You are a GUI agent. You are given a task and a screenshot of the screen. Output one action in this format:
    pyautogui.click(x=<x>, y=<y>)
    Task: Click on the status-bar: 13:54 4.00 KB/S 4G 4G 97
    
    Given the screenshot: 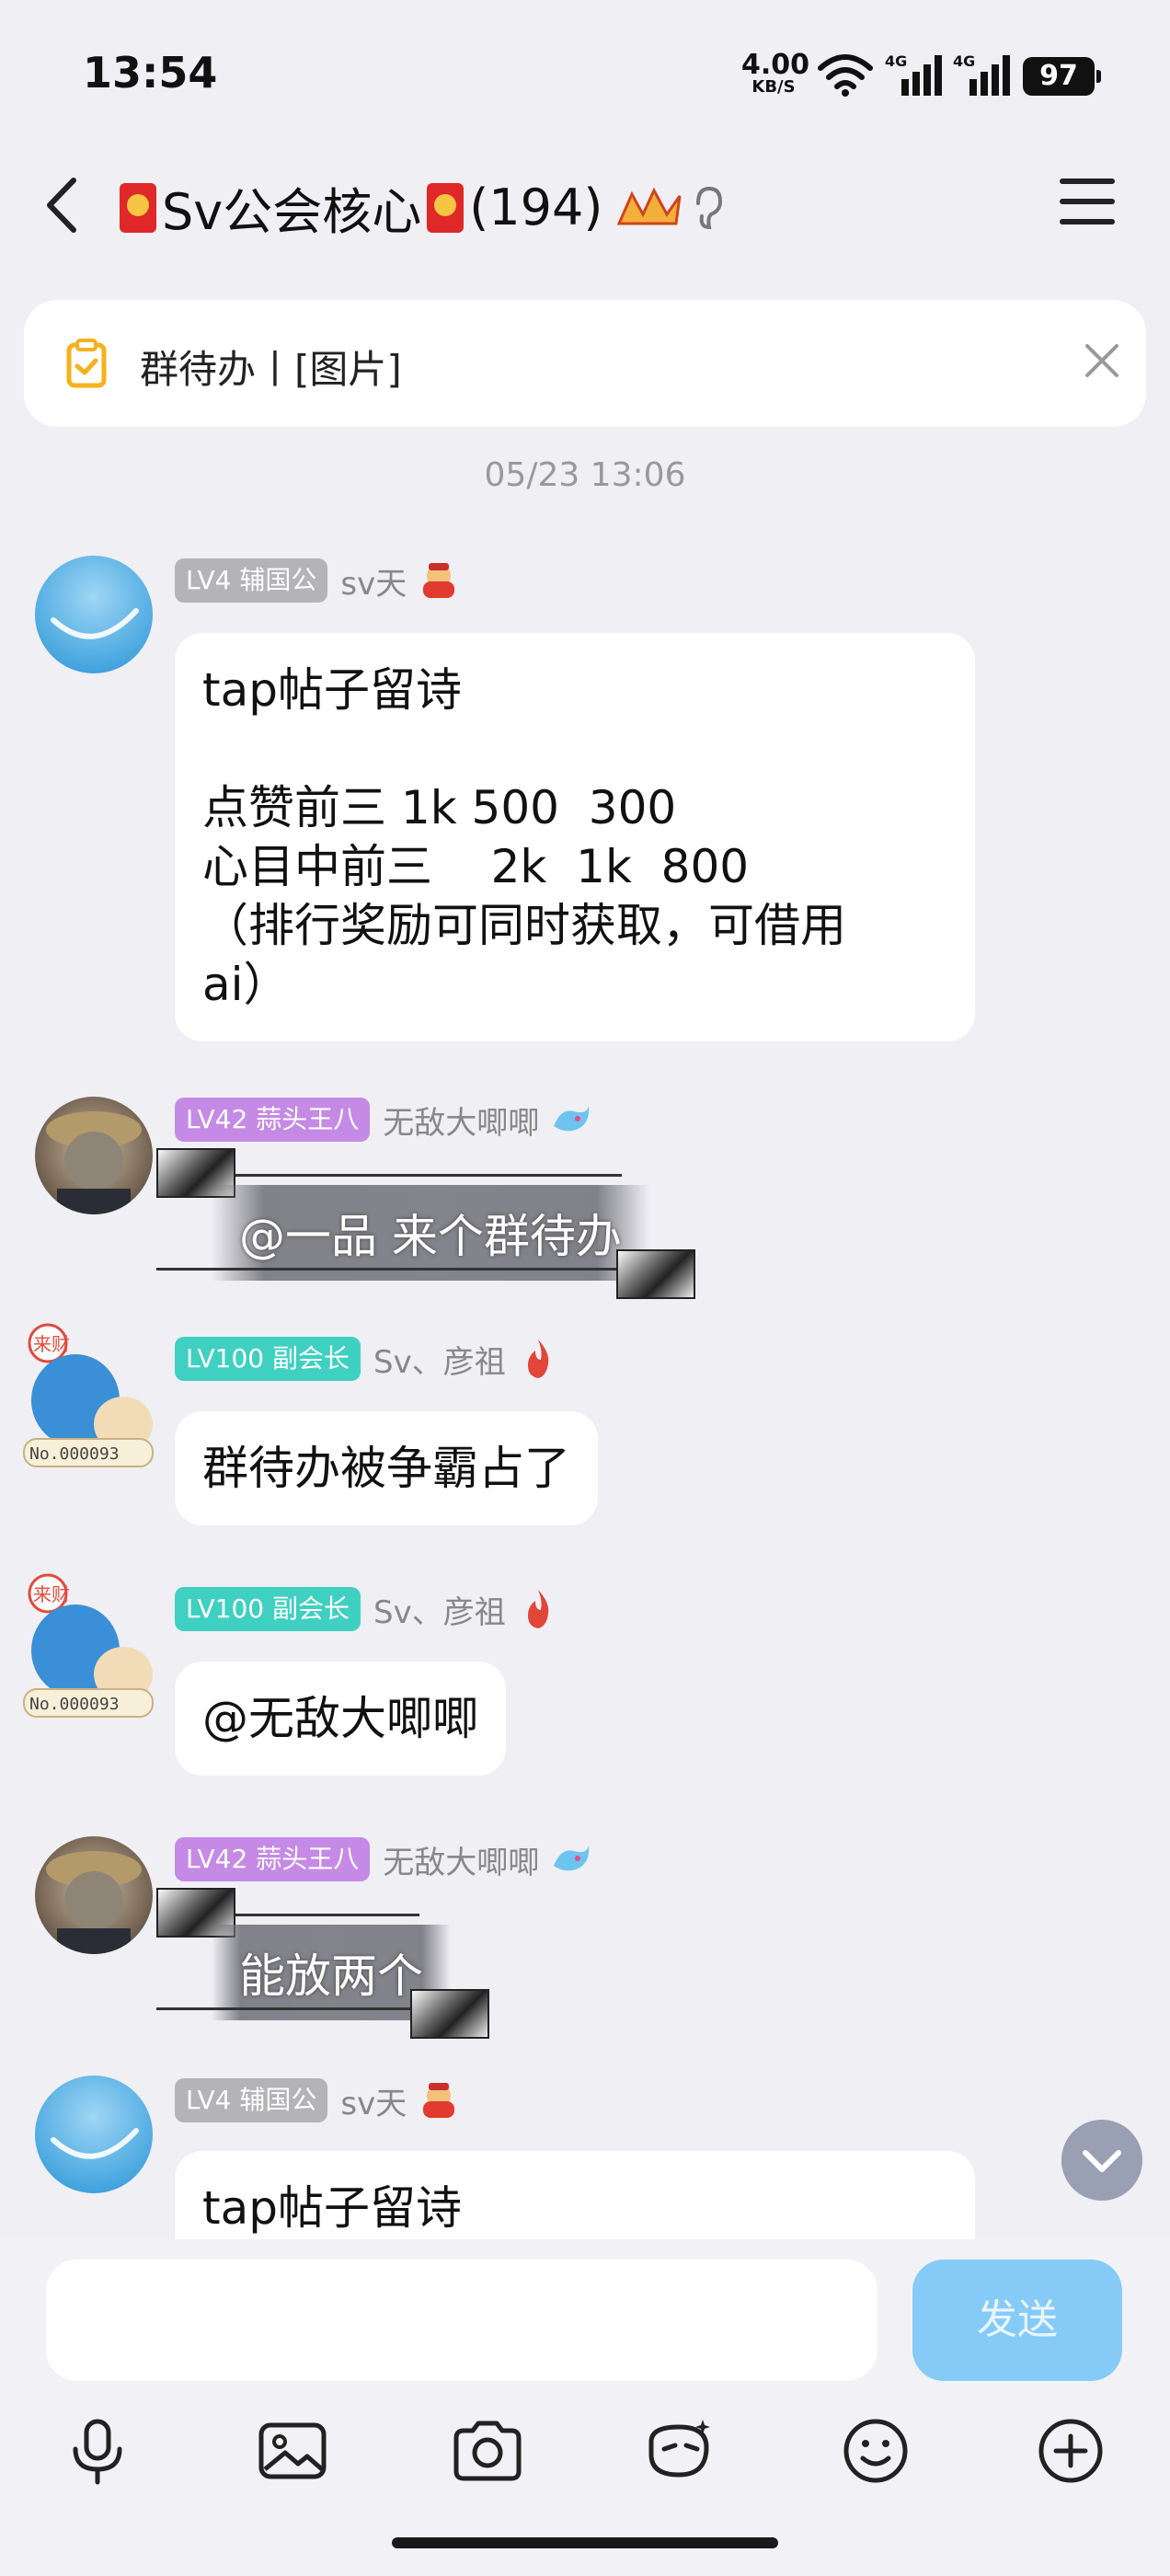 What is the action you would take?
    pyautogui.click(x=585, y=73)
    